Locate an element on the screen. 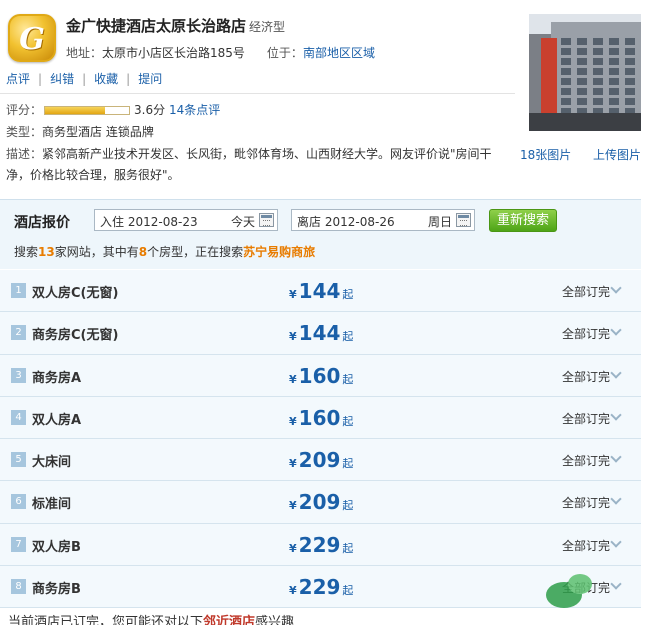 The image size is (650, 625). hotel-name: 金广快捷酒店太原长治路店 is located at coordinates (156, 25).